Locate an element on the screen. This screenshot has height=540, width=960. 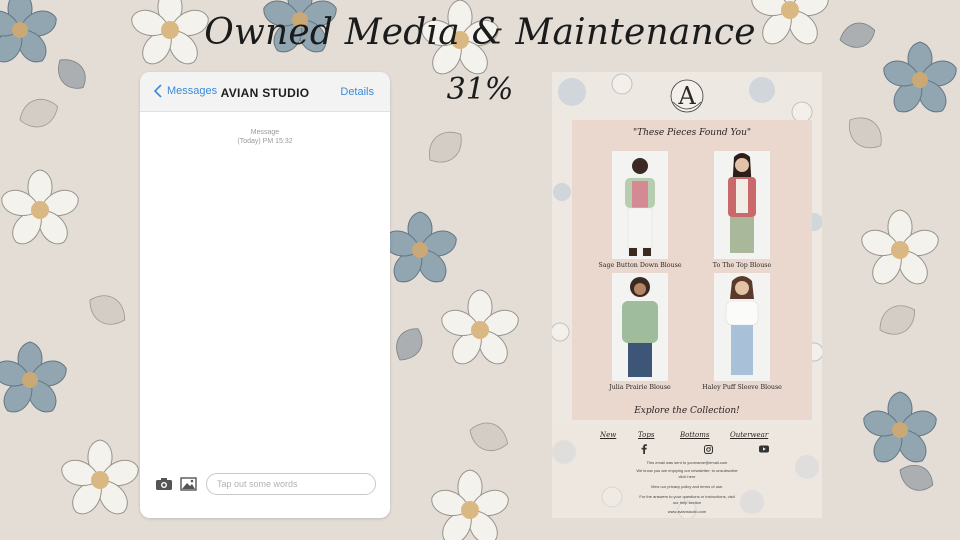
facebook-button is located at coordinates (644, 449).